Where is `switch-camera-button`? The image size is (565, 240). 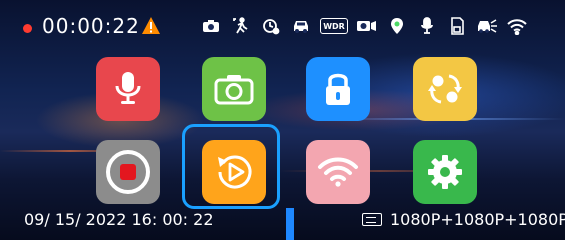
switch-camera-button is located at coordinates (445, 89).